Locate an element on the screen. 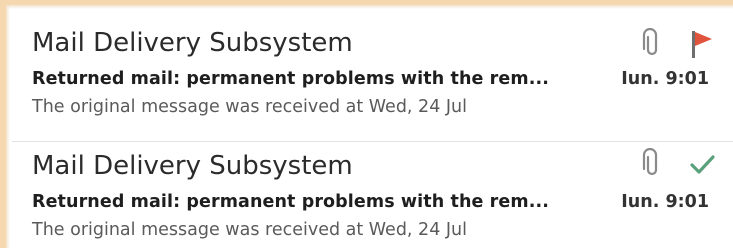 The height and width of the screenshot is (248, 733). flag-icon is located at coordinates (702, 44).